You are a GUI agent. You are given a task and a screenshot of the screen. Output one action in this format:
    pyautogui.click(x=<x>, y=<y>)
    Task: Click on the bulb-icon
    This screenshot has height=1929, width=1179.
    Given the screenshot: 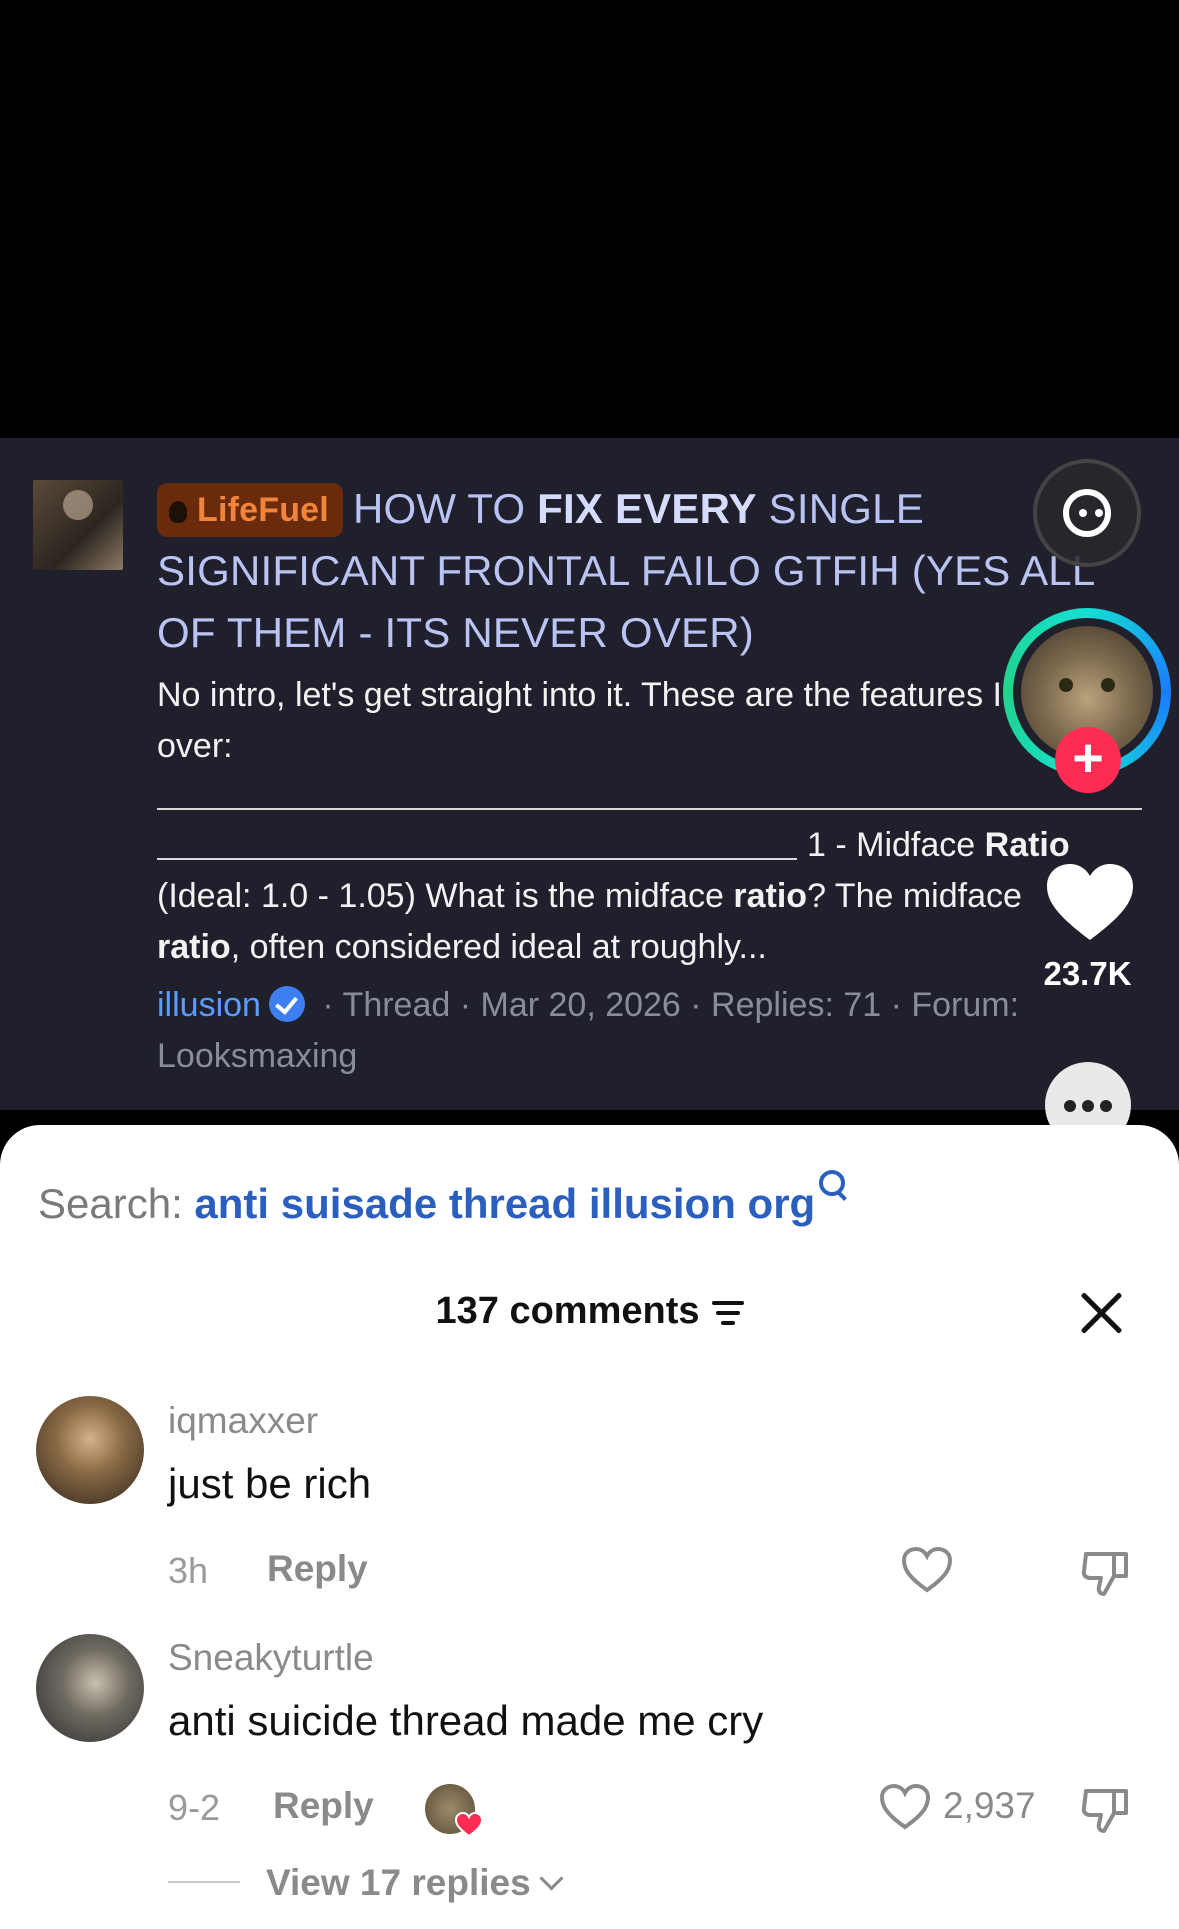 What is the action you would take?
    pyautogui.click(x=178, y=512)
    